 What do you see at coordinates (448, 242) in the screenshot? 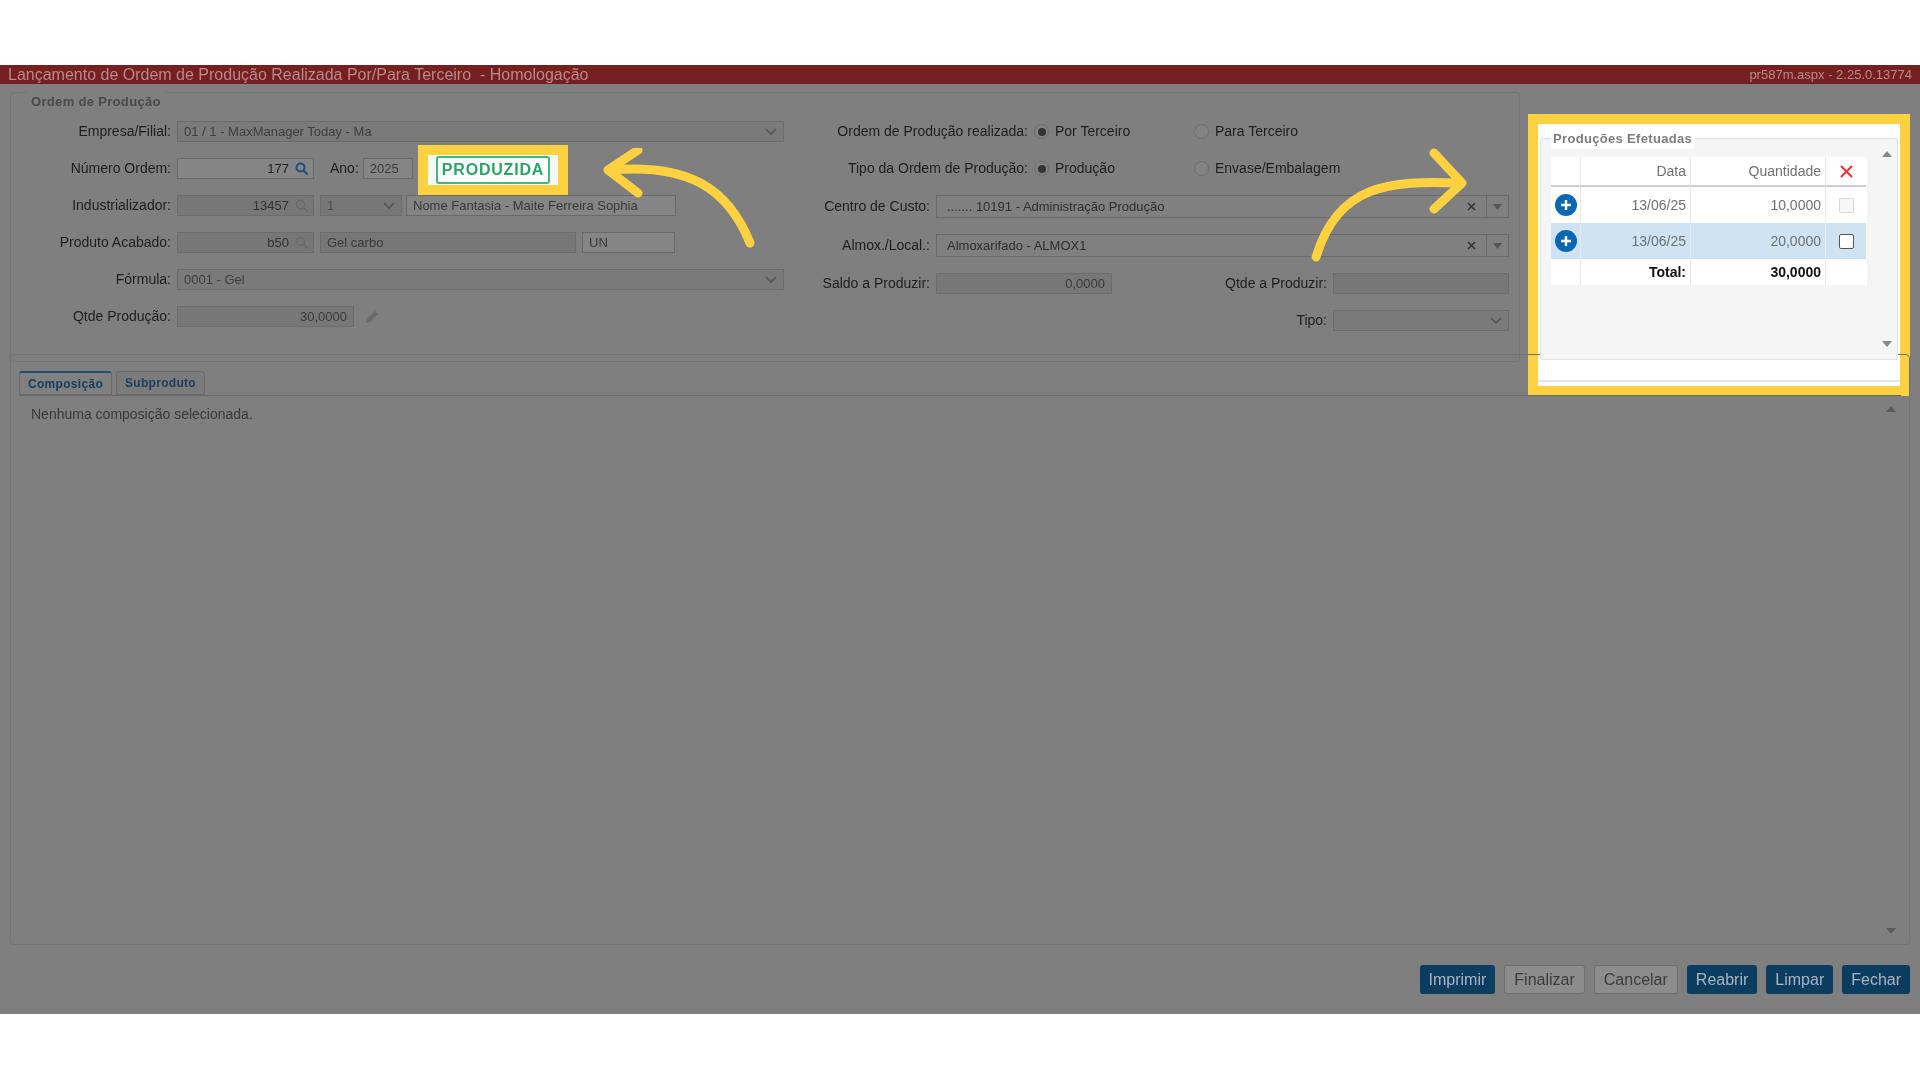
I see `text-field: Gel carbo` at bounding box center [448, 242].